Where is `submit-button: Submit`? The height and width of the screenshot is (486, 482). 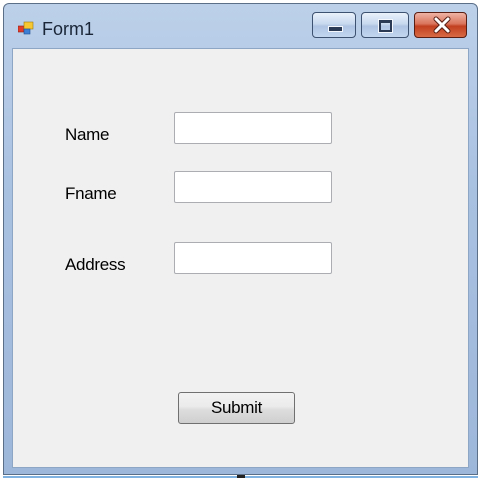
submit-button: Submit is located at coordinates (236, 408).